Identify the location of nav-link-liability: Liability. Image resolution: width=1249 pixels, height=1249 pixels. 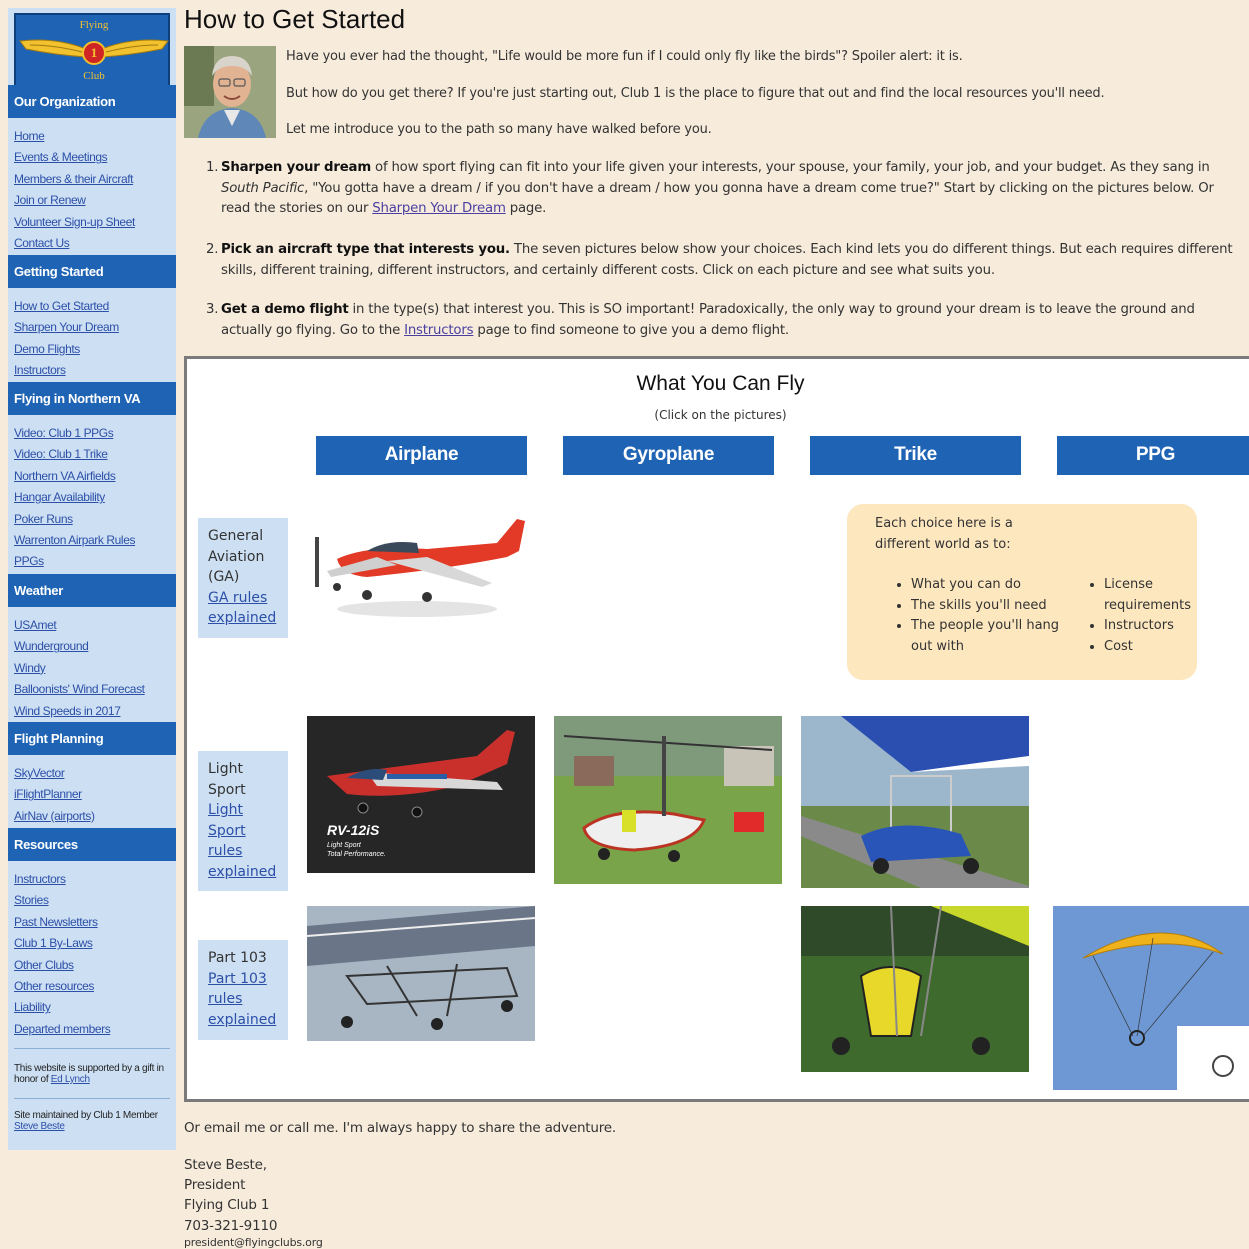
(32, 1007).